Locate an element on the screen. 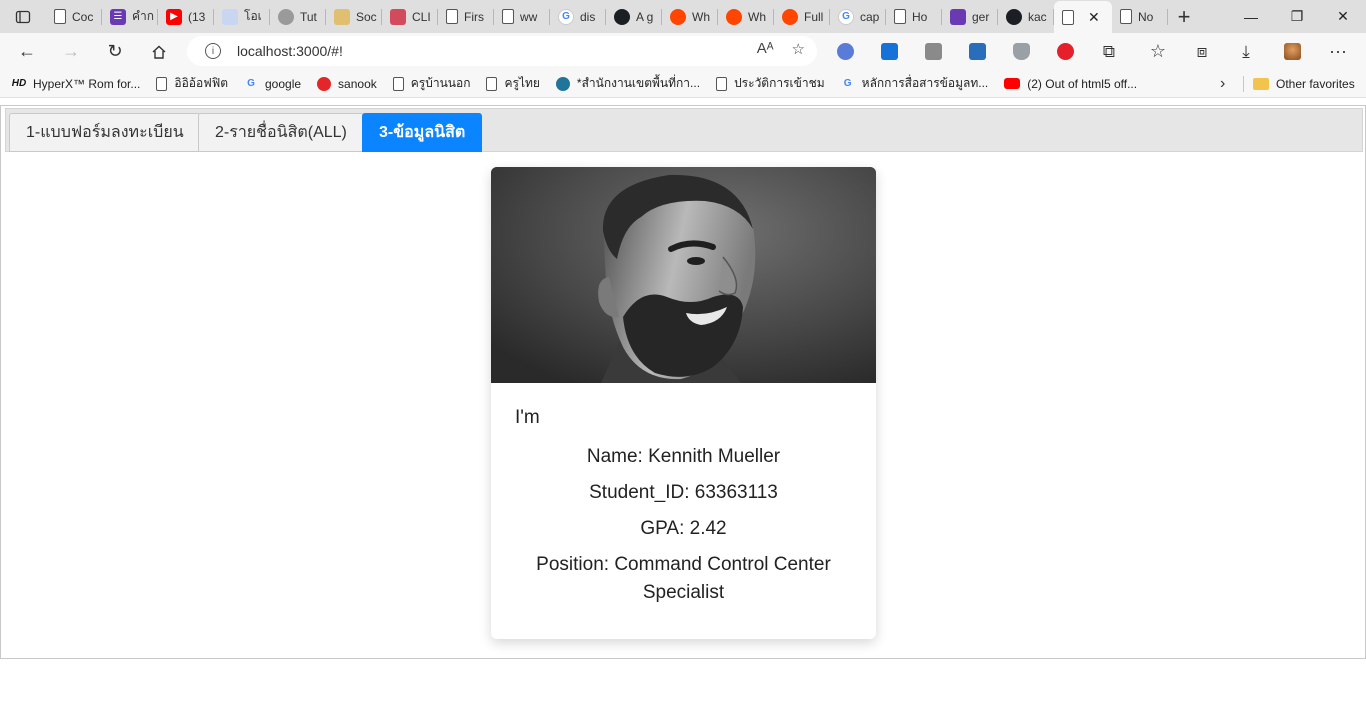 The width and height of the screenshot is (1366, 728). close-icon: ✕ is located at coordinates (1343, 16).